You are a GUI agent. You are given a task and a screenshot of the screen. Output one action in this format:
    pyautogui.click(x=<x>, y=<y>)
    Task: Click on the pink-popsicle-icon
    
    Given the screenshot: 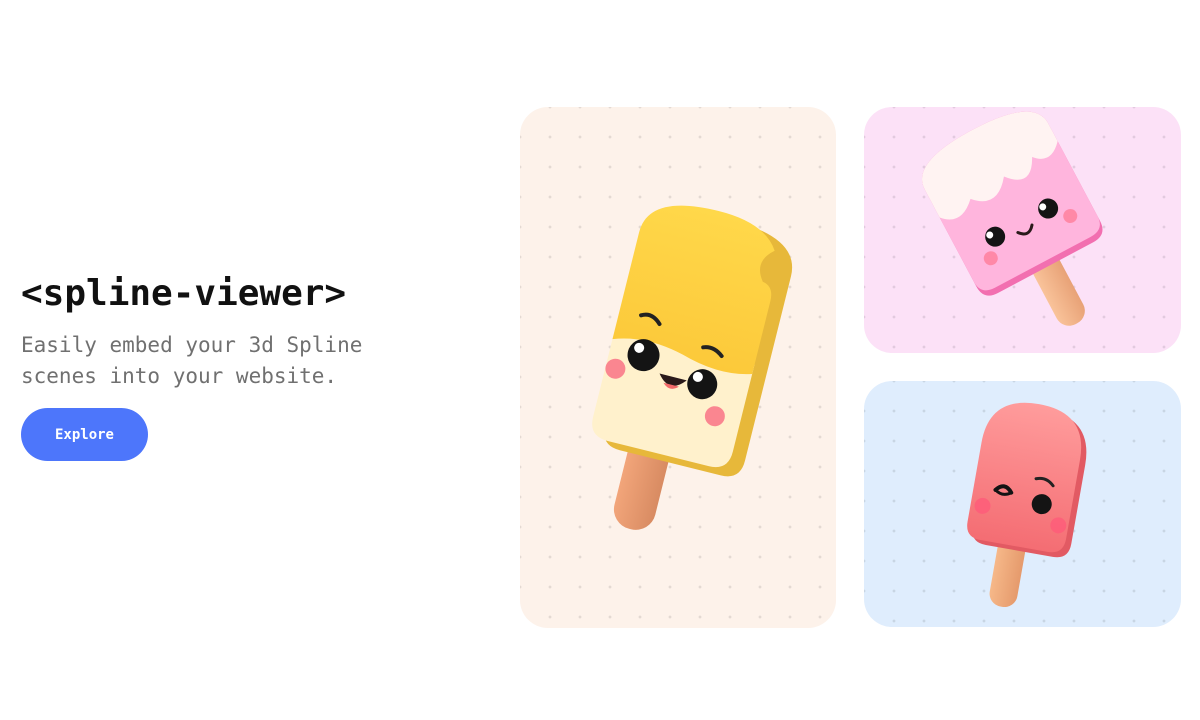 What is the action you would take?
    pyautogui.click(x=1012, y=218)
    